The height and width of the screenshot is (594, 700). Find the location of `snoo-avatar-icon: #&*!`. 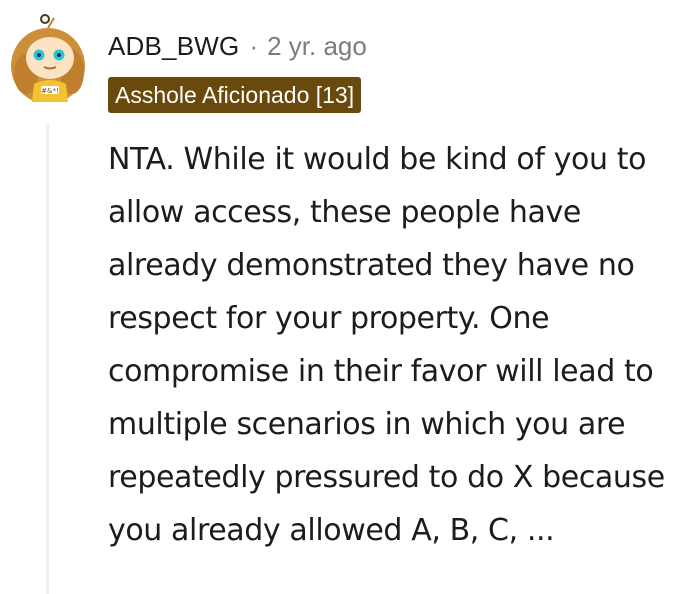

snoo-avatar-icon: #&*! is located at coordinates (48, 59).